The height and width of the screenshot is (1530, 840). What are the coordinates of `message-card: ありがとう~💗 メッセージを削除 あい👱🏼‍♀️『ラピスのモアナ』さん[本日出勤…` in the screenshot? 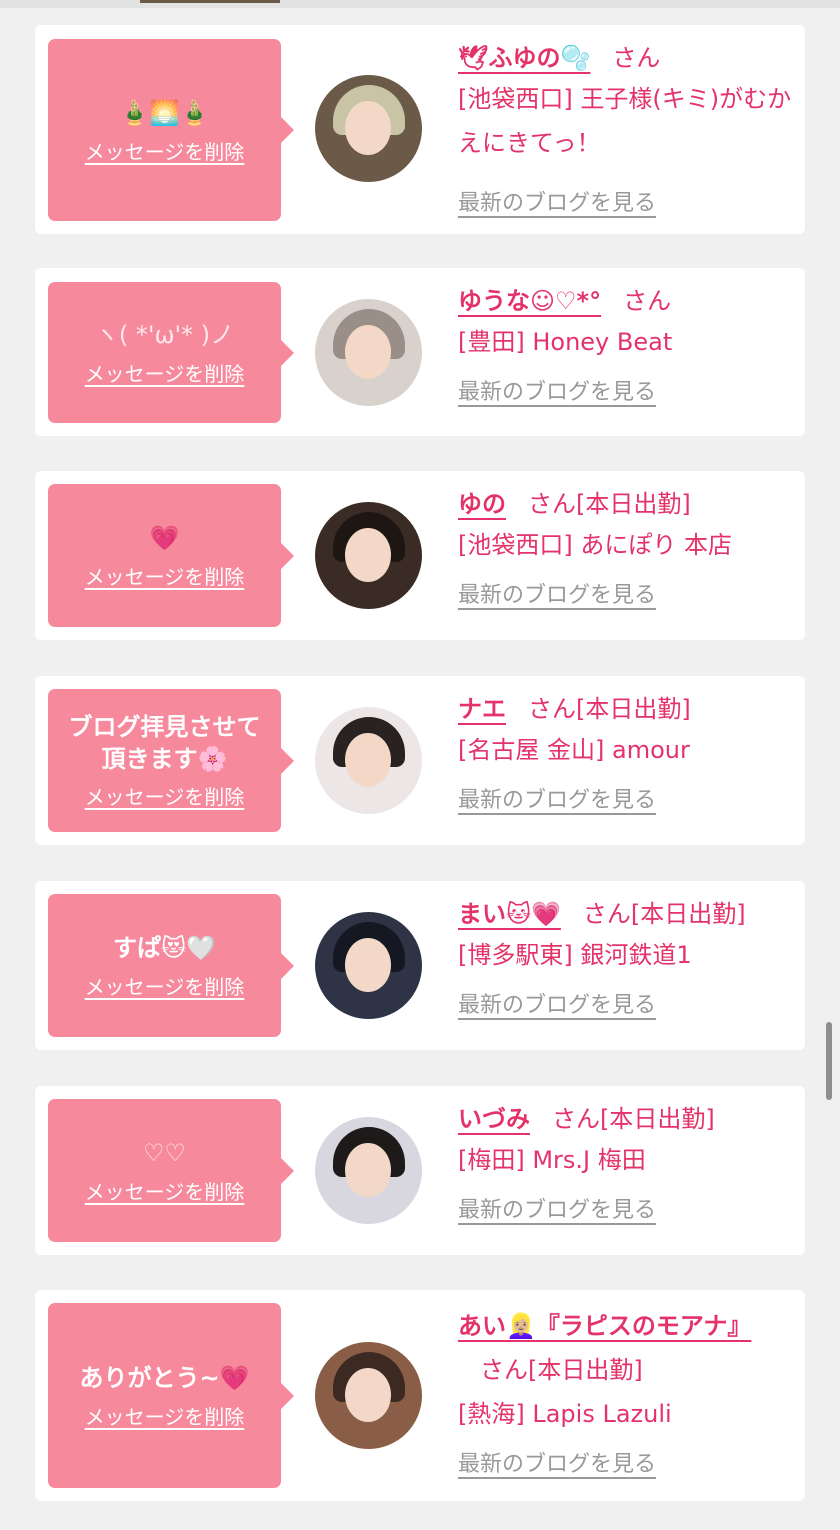 It's located at (420, 1395).